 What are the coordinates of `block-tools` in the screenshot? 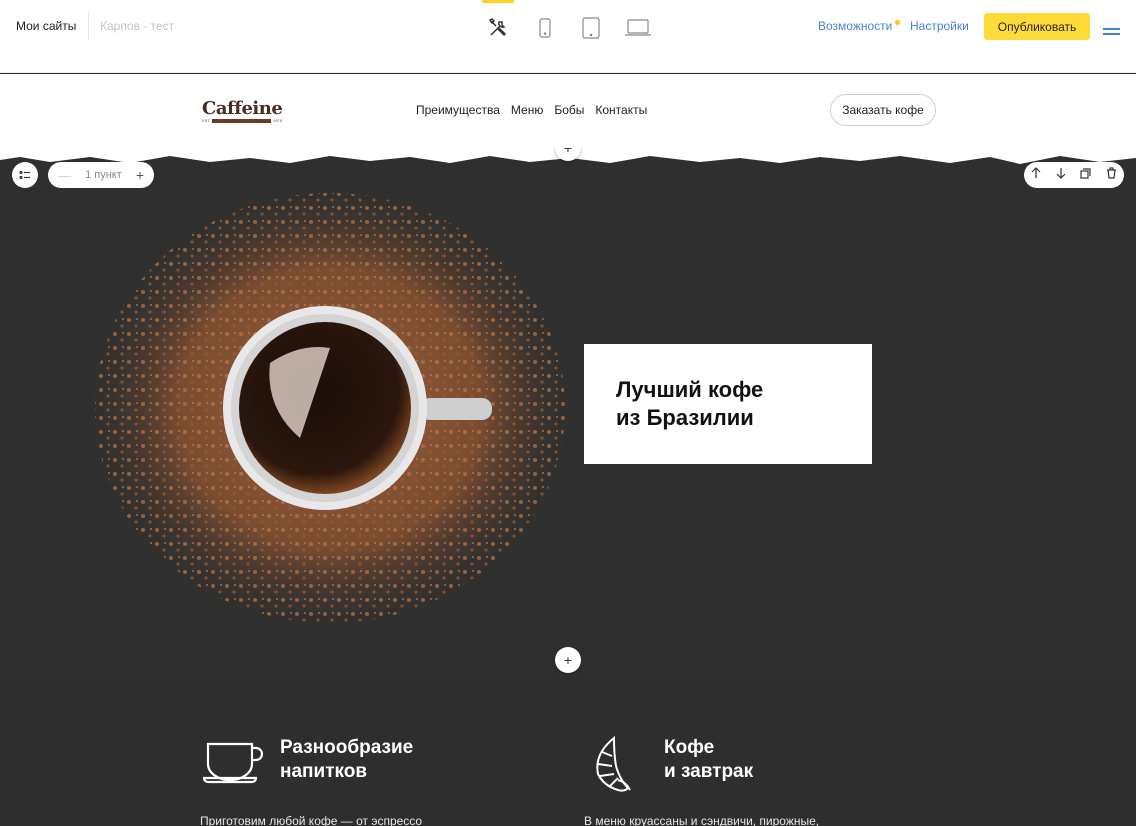 It's located at (1074, 175).